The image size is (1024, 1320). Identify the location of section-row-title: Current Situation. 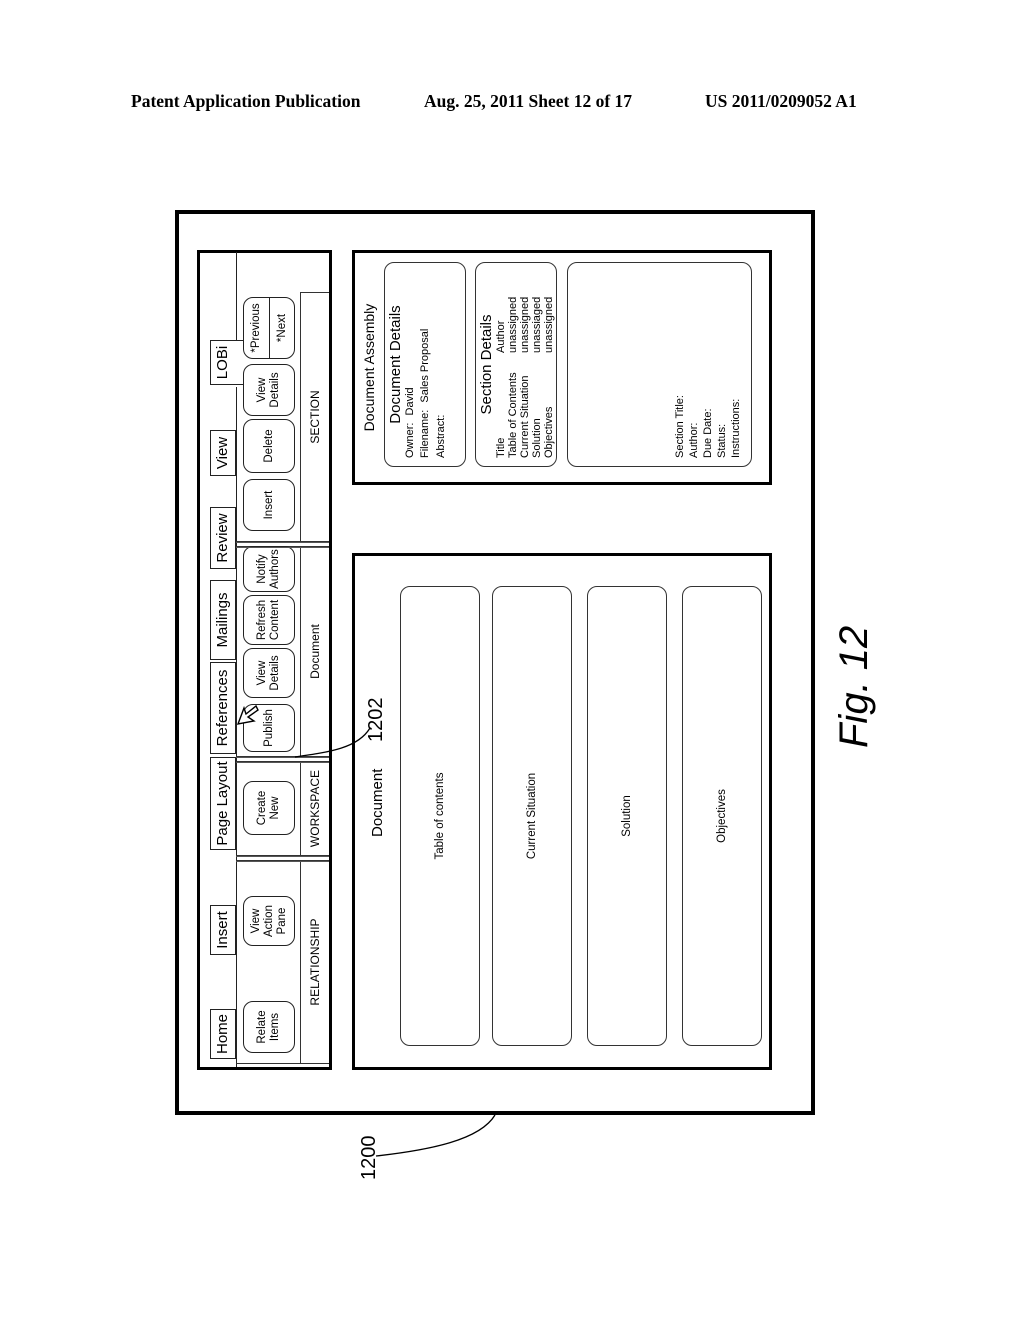
(525, 416).